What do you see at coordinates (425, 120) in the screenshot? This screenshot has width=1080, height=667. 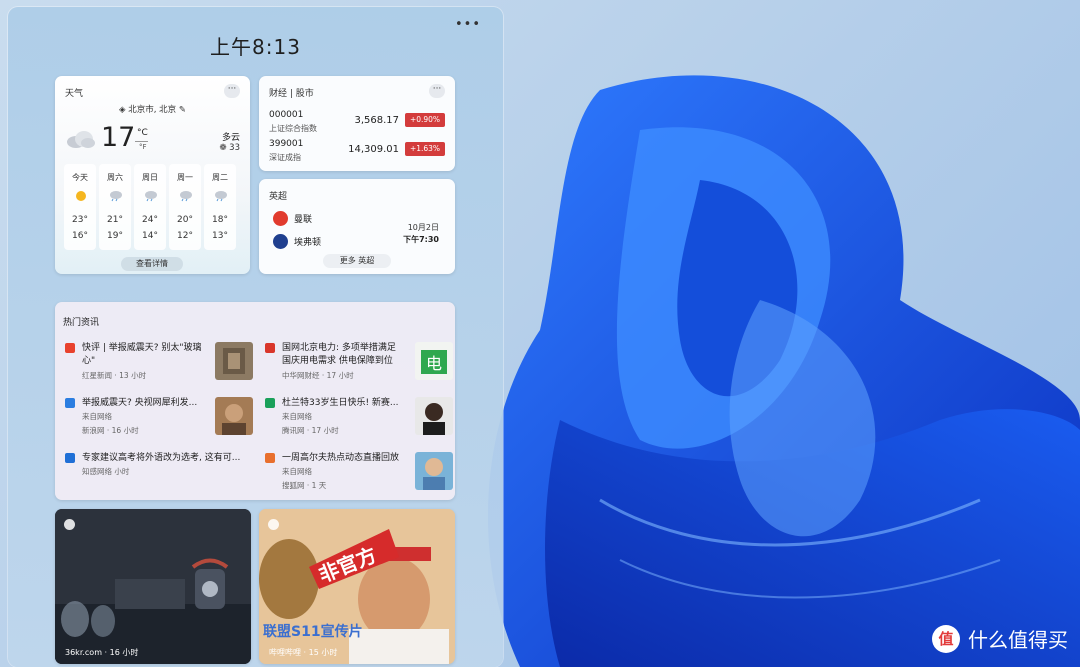 I see `stock-change-badge: +0.90%` at bounding box center [425, 120].